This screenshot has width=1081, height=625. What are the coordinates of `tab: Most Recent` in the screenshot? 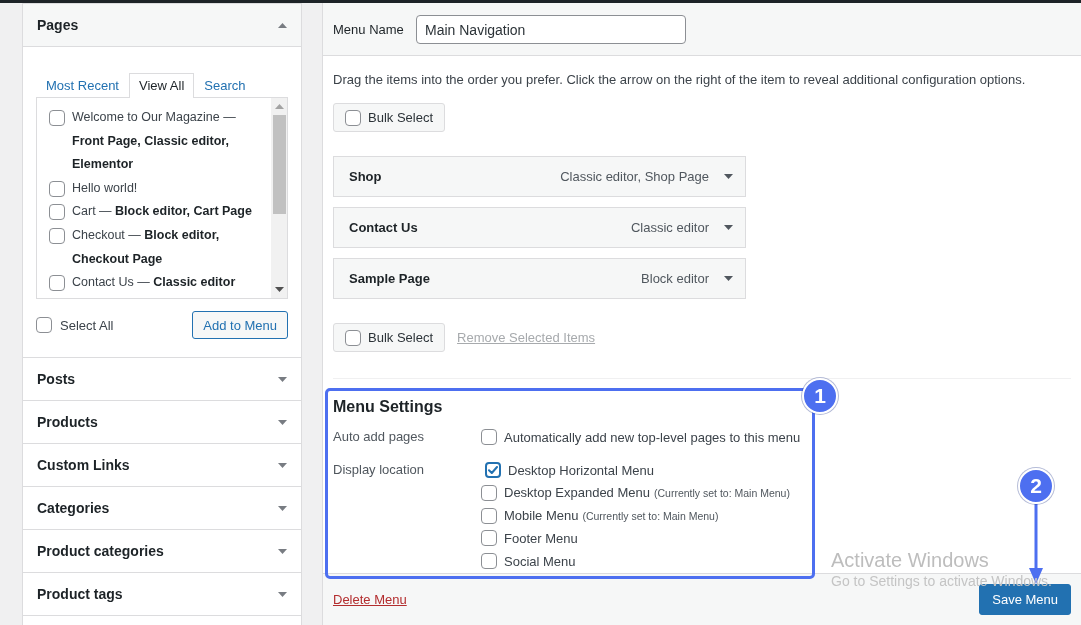 It's located at (82, 85).